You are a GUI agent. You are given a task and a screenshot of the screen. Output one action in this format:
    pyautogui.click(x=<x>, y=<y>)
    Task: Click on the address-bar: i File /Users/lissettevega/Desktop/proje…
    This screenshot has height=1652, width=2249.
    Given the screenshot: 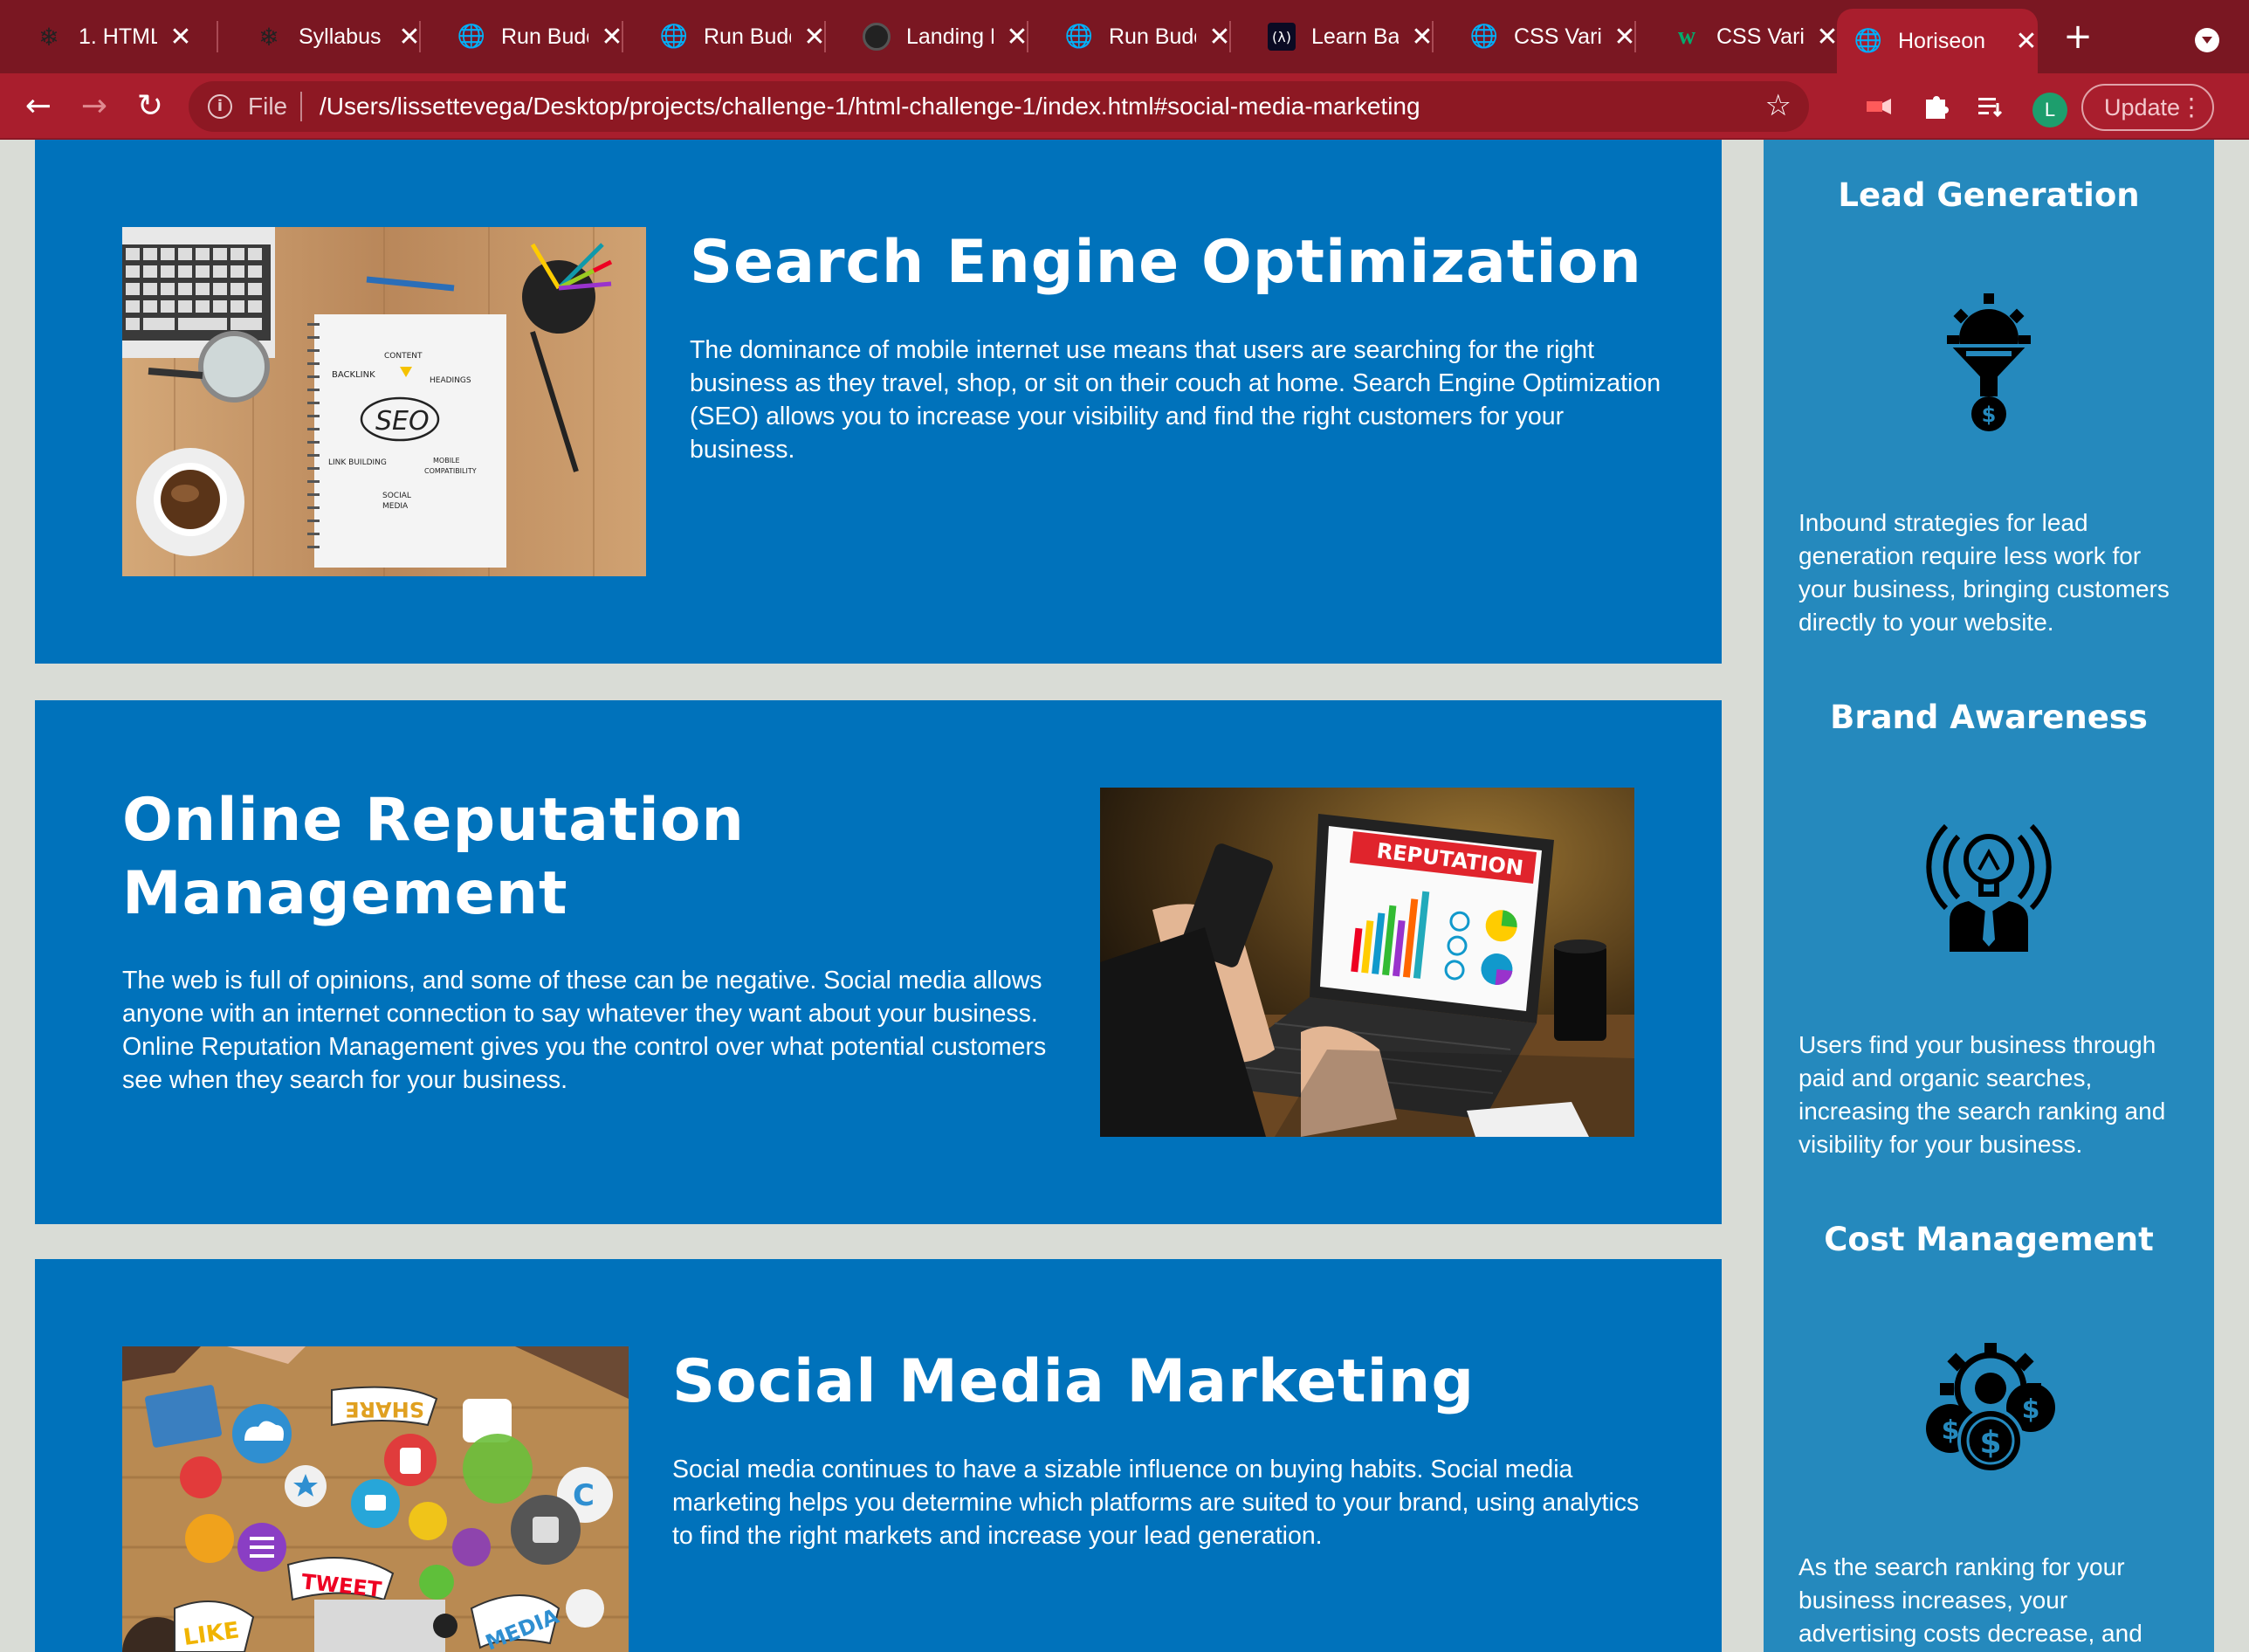 What is the action you would take?
    pyautogui.click(x=999, y=106)
    